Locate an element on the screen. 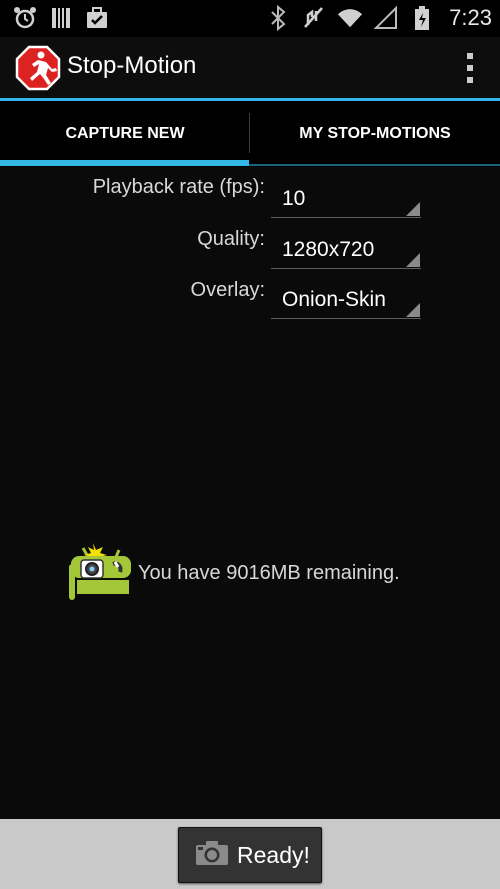 This screenshot has height=889, width=500. running-man-stop-sign-icon is located at coordinates (38, 68).